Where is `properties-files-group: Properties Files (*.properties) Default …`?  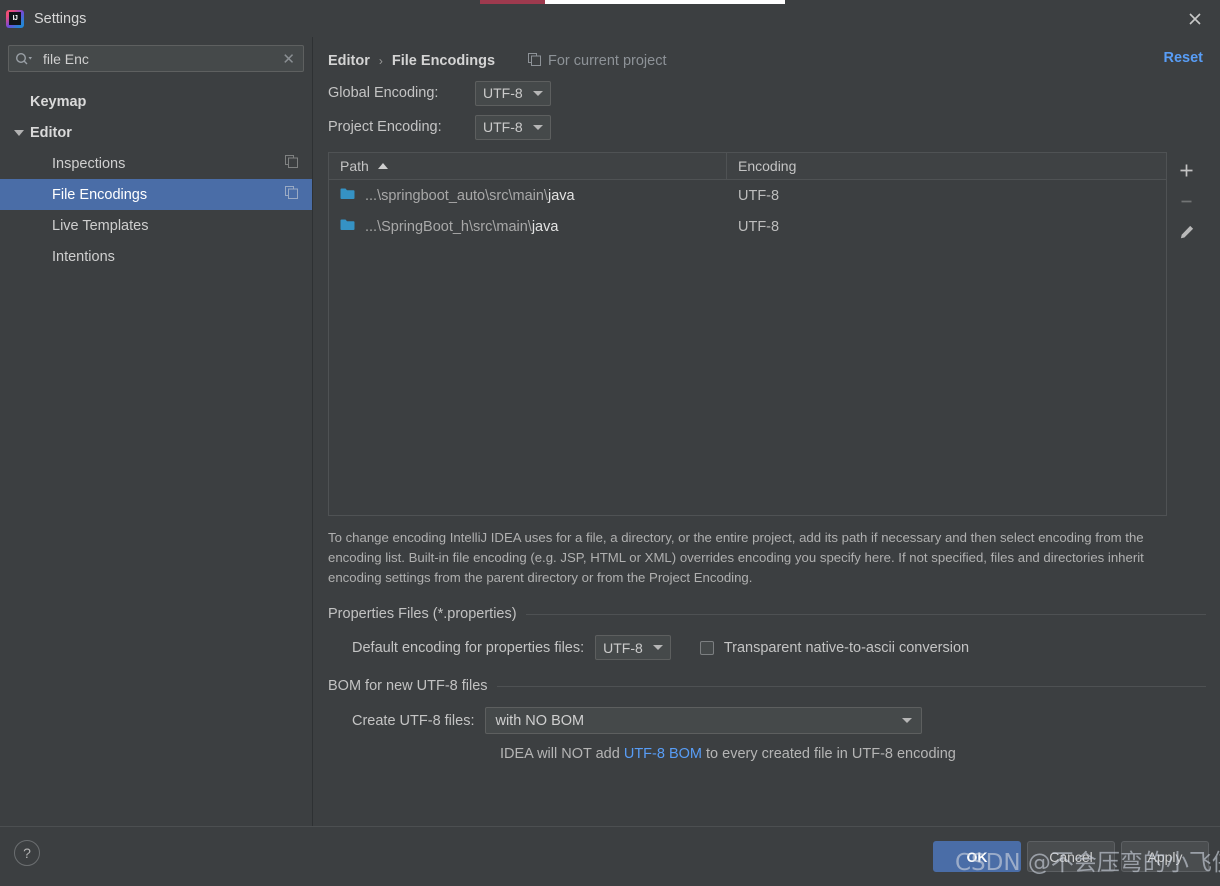
properties-files-group: Properties Files (*.properties) Default … is located at coordinates (767, 633).